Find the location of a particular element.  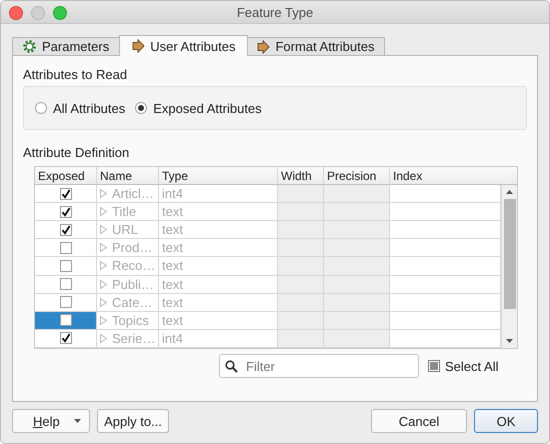

tab: Format Attributes is located at coordinates (316, 46).